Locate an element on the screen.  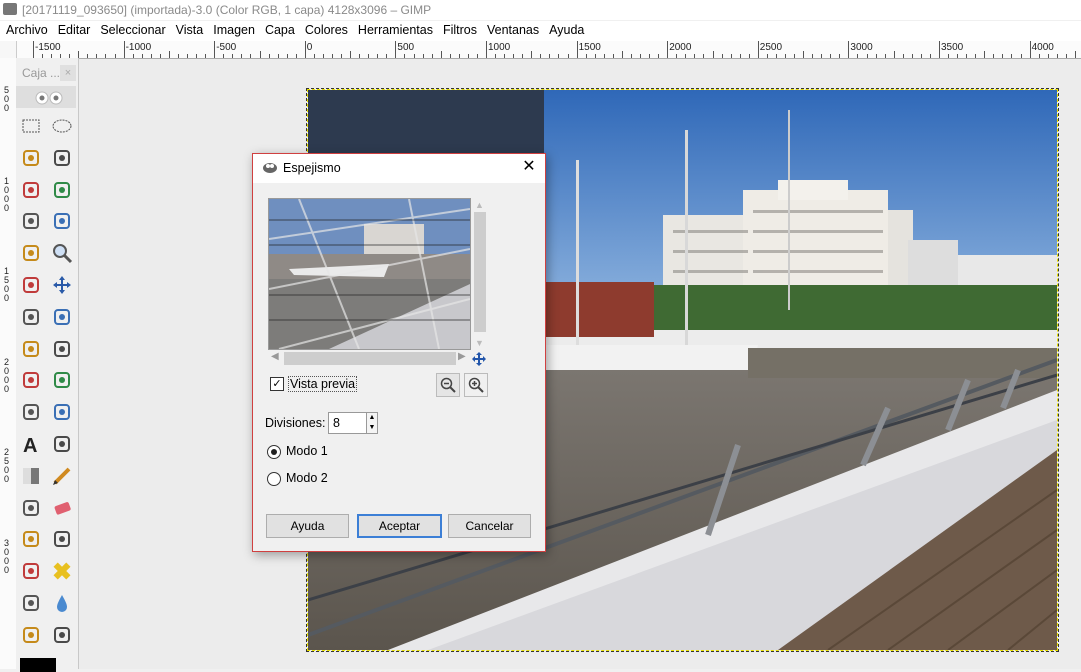
preview-vertical-scrollbar: ▲ ▼ is located at coordinates (480, 275).